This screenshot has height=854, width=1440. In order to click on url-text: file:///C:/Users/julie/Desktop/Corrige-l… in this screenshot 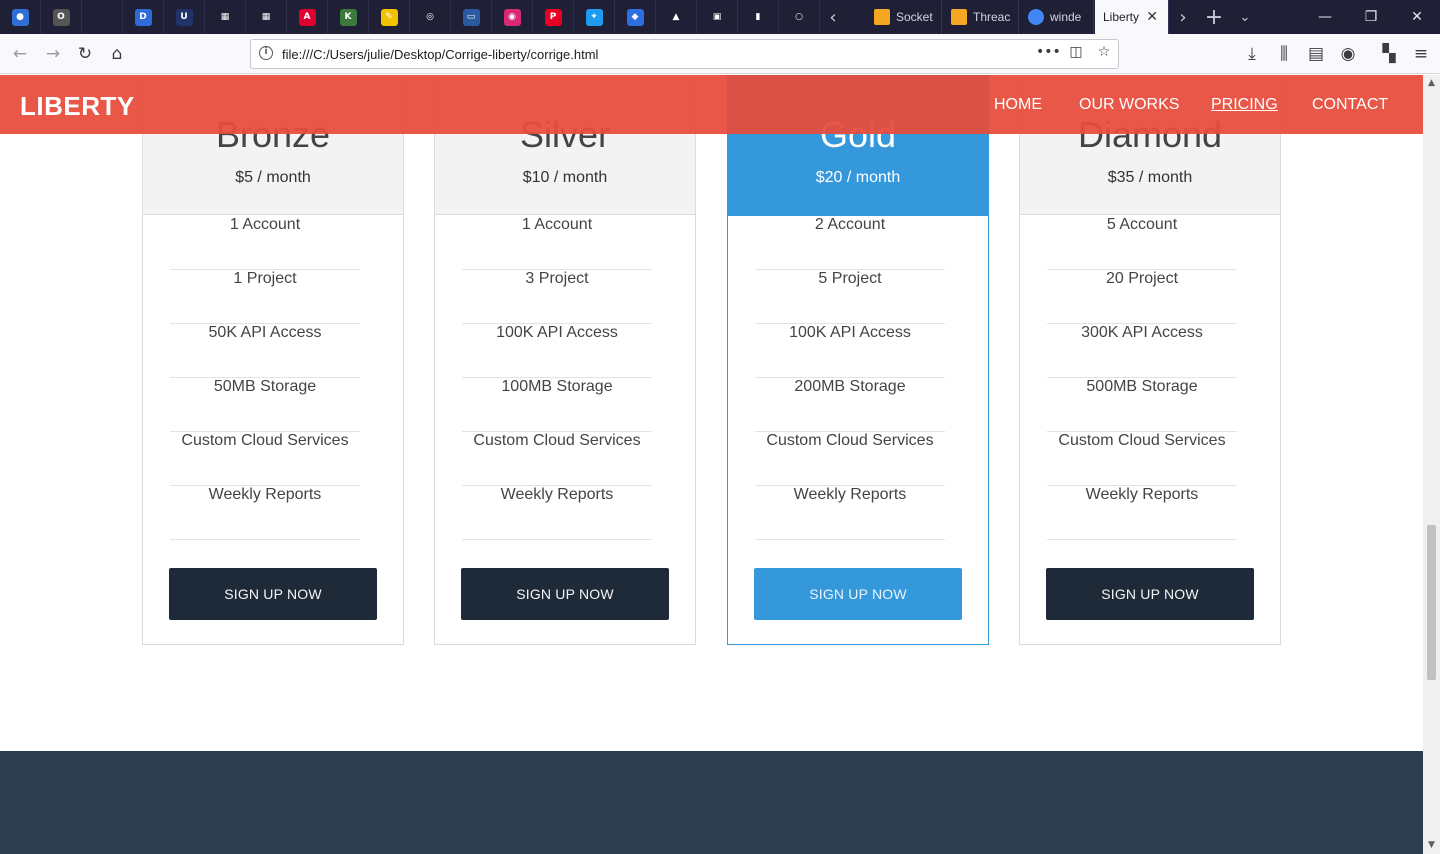, I will do `click(440, 54)`.